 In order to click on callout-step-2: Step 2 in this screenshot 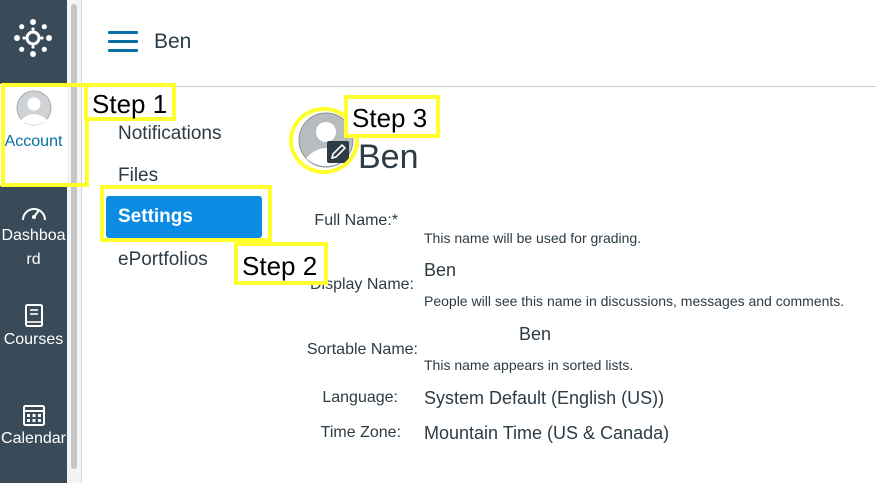, I will do `click(281, 263)`.